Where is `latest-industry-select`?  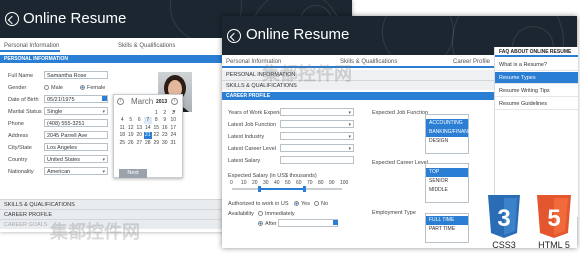
latest-industry-select is located at coordinates (317, 136).